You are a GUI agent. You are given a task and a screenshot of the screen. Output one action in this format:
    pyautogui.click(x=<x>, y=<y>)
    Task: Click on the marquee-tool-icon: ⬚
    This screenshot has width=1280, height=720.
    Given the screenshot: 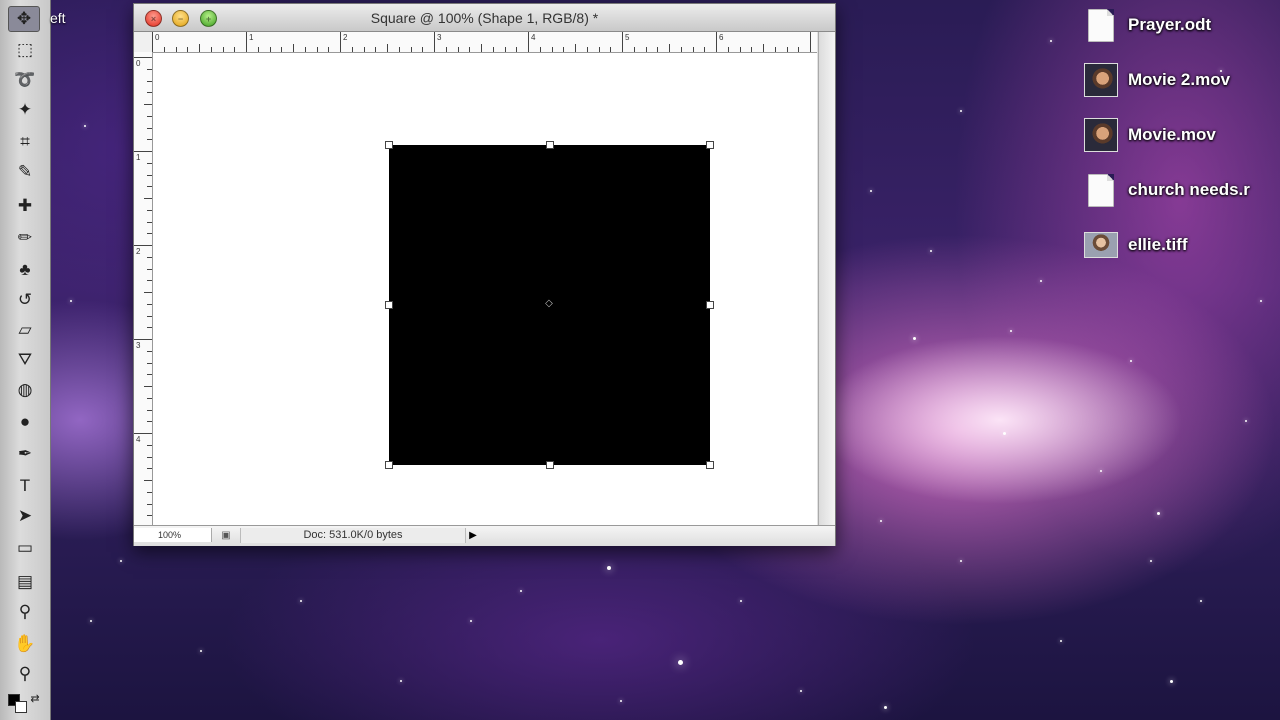 What is the action you would take?
    pyautogui.click(x=25, y=50)
    